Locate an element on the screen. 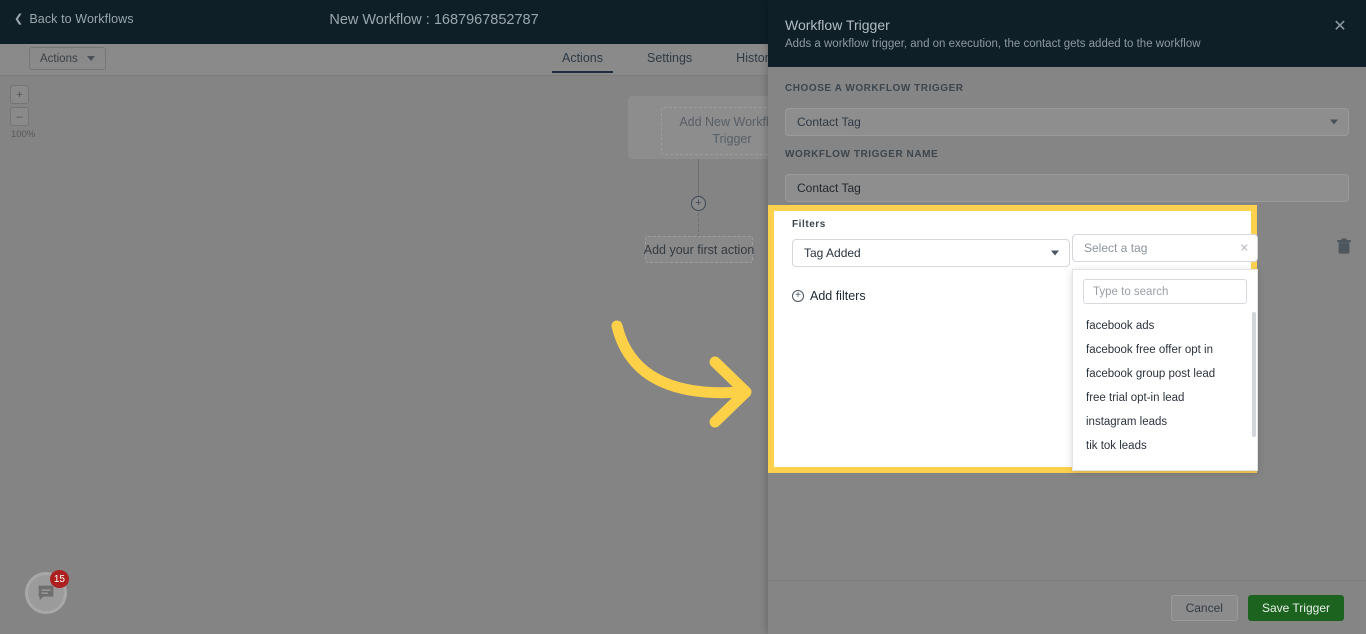 Image resolution: width=1366 pixels, height=634 pixels. panel-footer: Cancel Save Trigger is located at coordinates (1067, 607).